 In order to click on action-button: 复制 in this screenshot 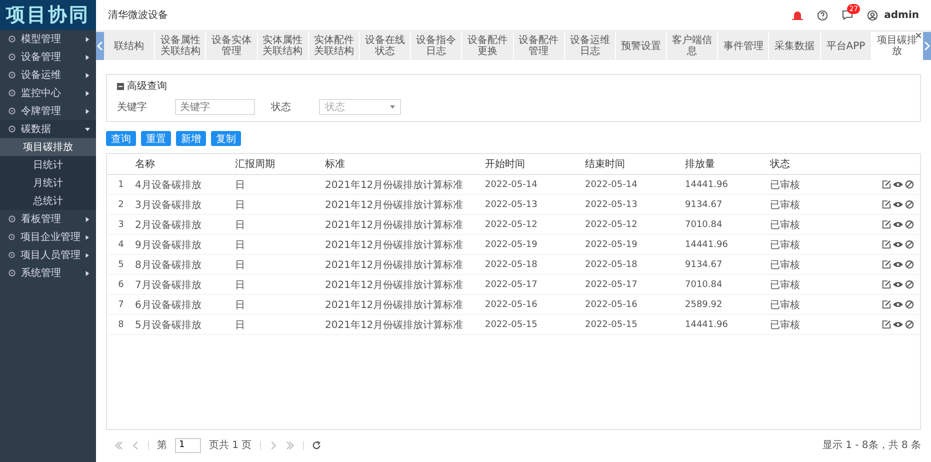, I will do `click(226, 138)`.